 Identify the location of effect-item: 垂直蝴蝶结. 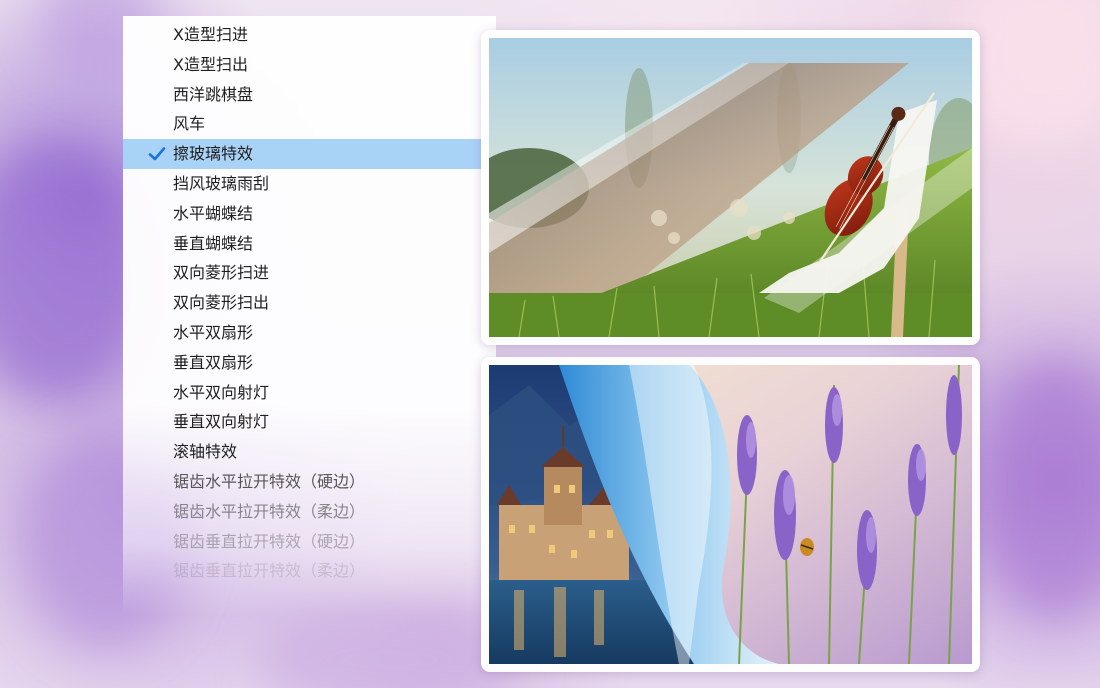
(309, 244).